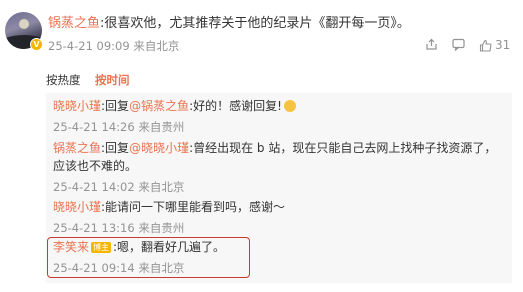 This screenshot has width=523, height=292. I want to click on reply-meta: 25-4-21 14:02 来自北京, so click(118, 187).